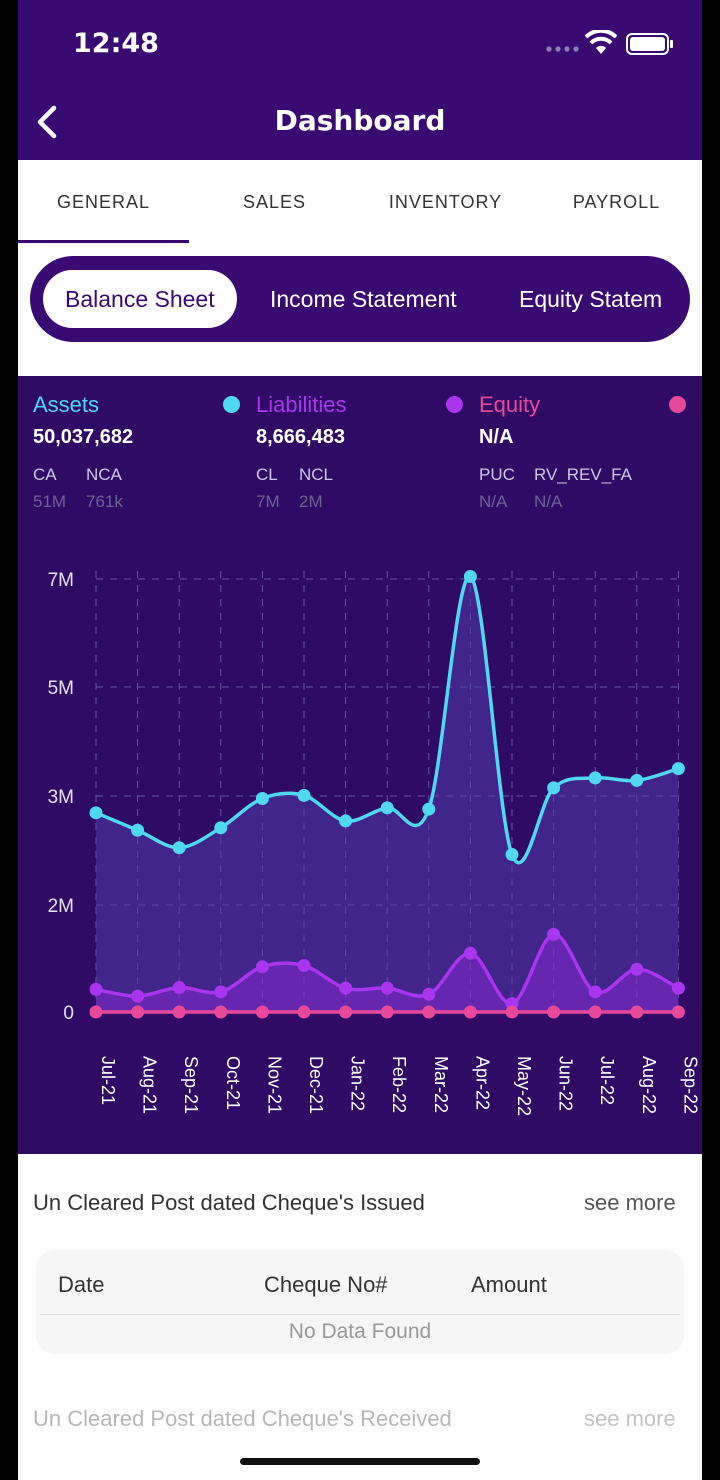 Image resolution: width=720 pixels, height=1480 pixels. What do you see at coordinates (274, 202) in the screenshot?
I see `tab-sales: SALES` at bounding box center [274, 202].